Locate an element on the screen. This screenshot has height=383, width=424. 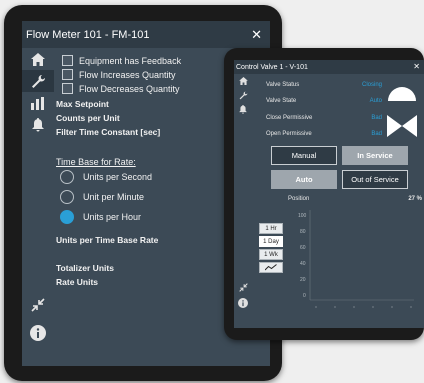
radio-label: Unit per Minute is located at coordinates (114, 197).